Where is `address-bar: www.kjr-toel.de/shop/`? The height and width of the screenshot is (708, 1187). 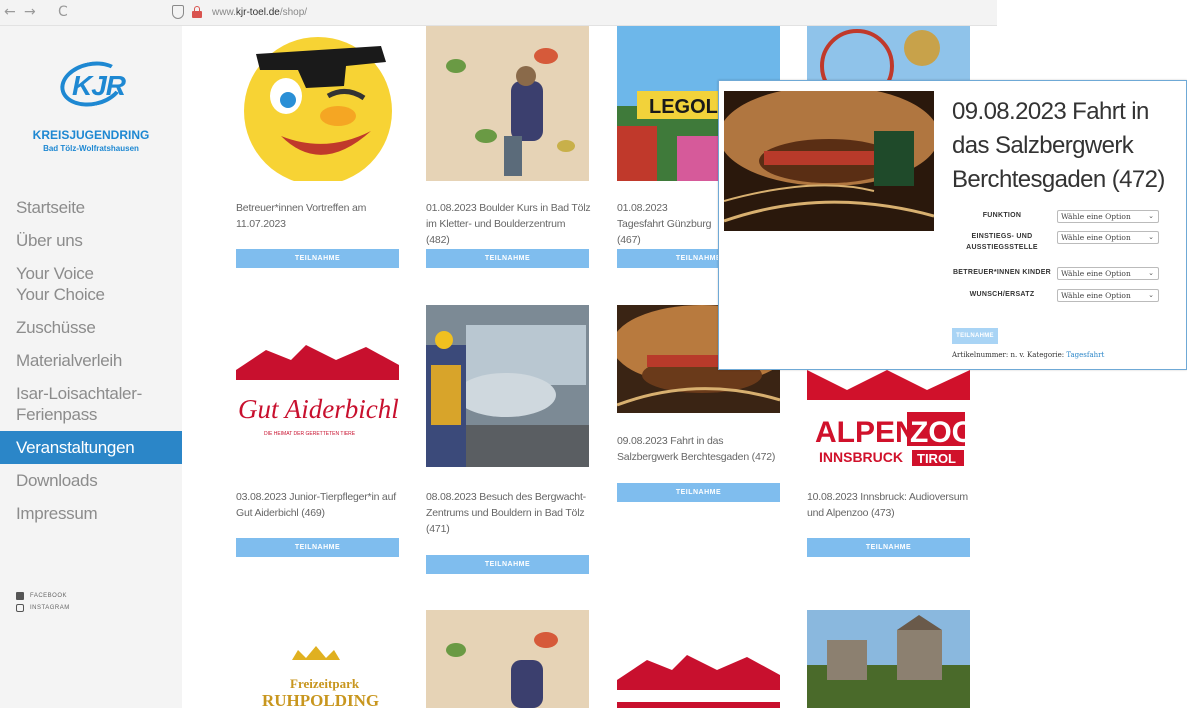
address-bar: www.kjr-toel.de/shop/ is located at coordinates (259, 12).